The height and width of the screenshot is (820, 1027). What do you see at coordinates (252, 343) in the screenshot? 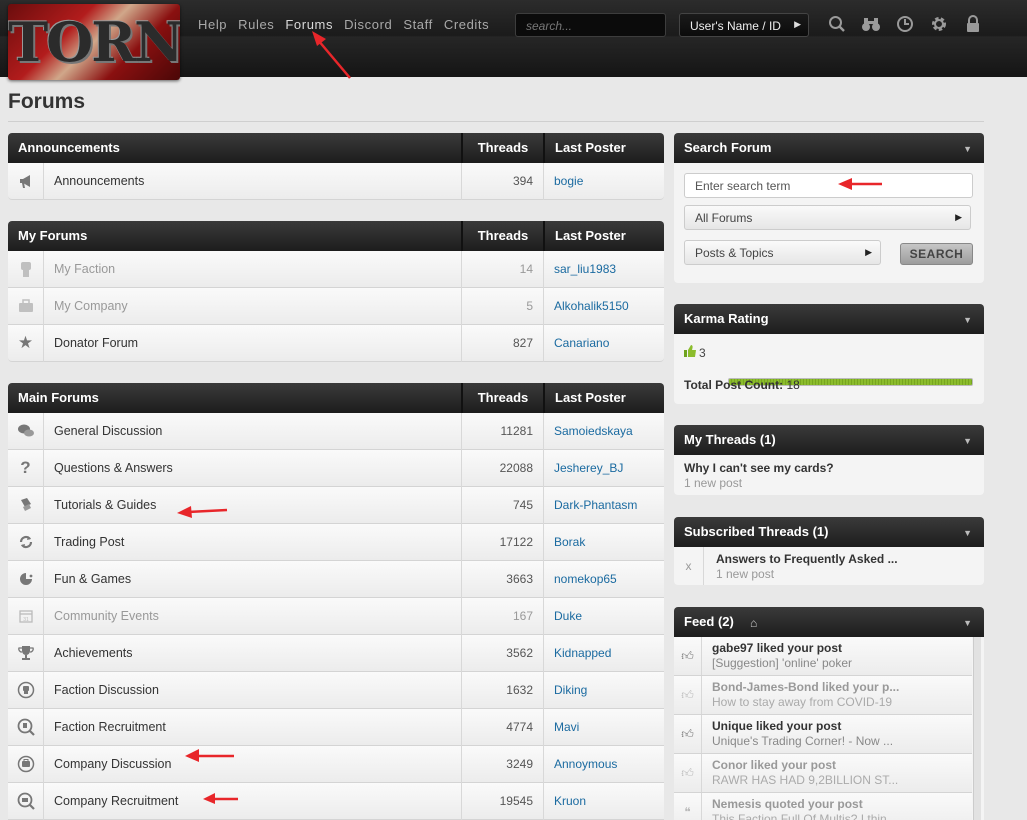
I see `forum-name: Donator Forum` at bounding box center [252, 343].